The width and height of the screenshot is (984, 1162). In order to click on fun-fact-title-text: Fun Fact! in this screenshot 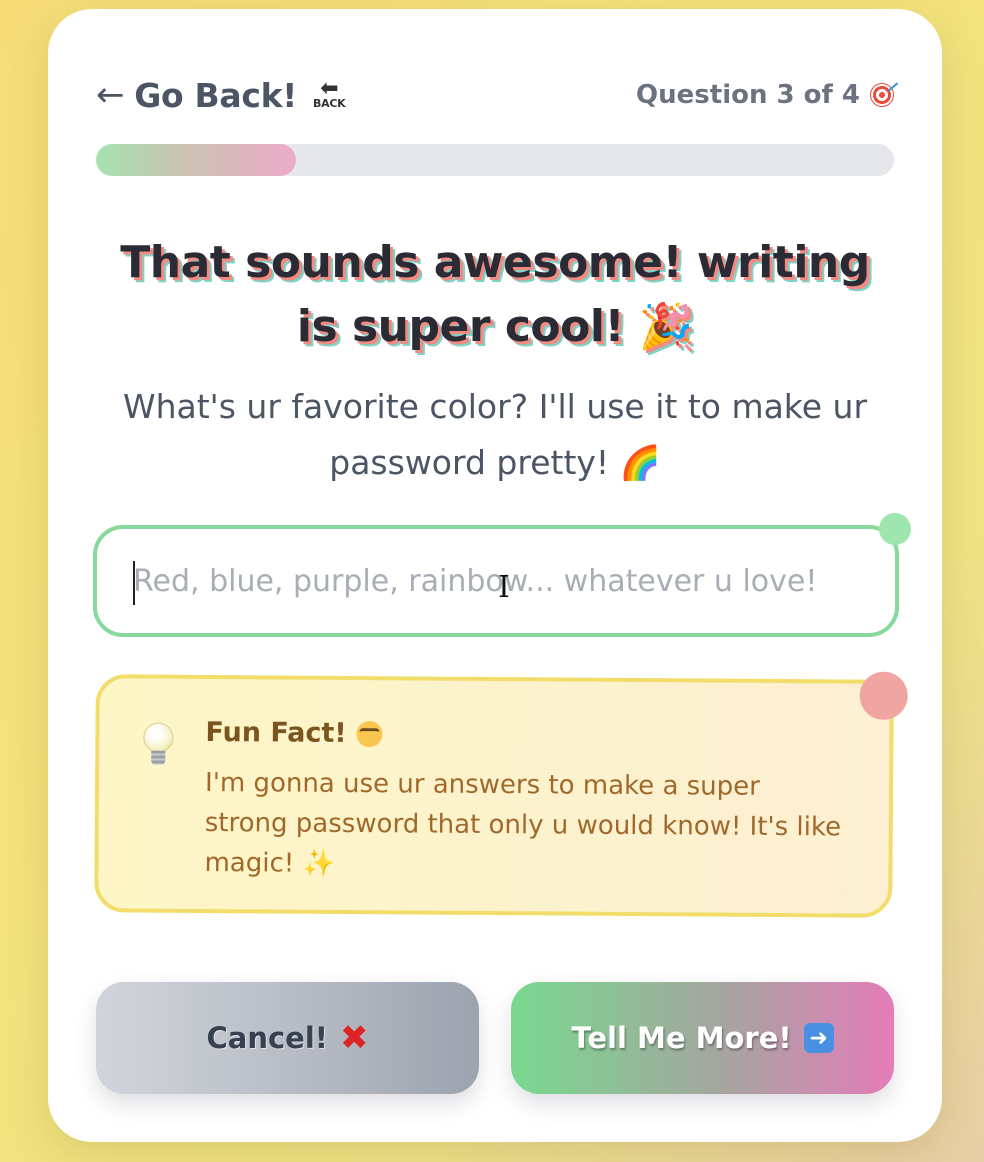, I will do `click(276, 732)`.